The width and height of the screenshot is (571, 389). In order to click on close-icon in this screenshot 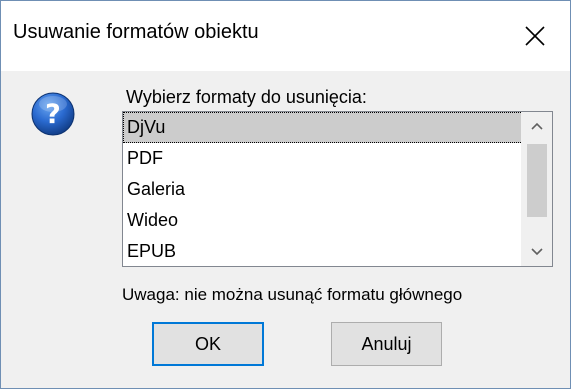, I will do `click(535, 36)`.